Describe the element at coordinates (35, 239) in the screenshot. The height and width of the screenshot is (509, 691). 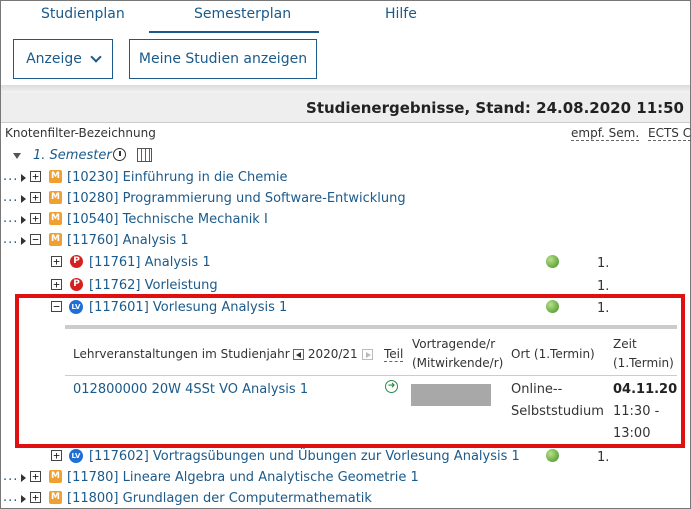
I see `collapse-minus-icon: −` at that location.